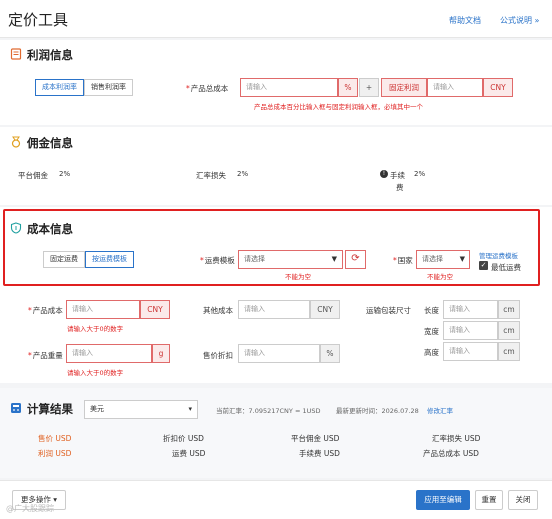 The image size is (552, 519). What do you see at coordinates (369, 87) in the screenshot?
I see `plus-addon: +` at bounding box center [369, 87].